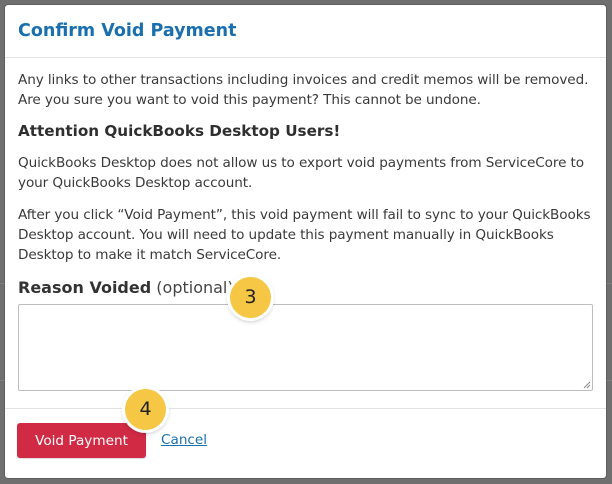 The height and width of the screenshot is (484, 612). Describe the element at coordinates (145, 409) in the screenshot. I see `step-callout-4: 4` at that location.